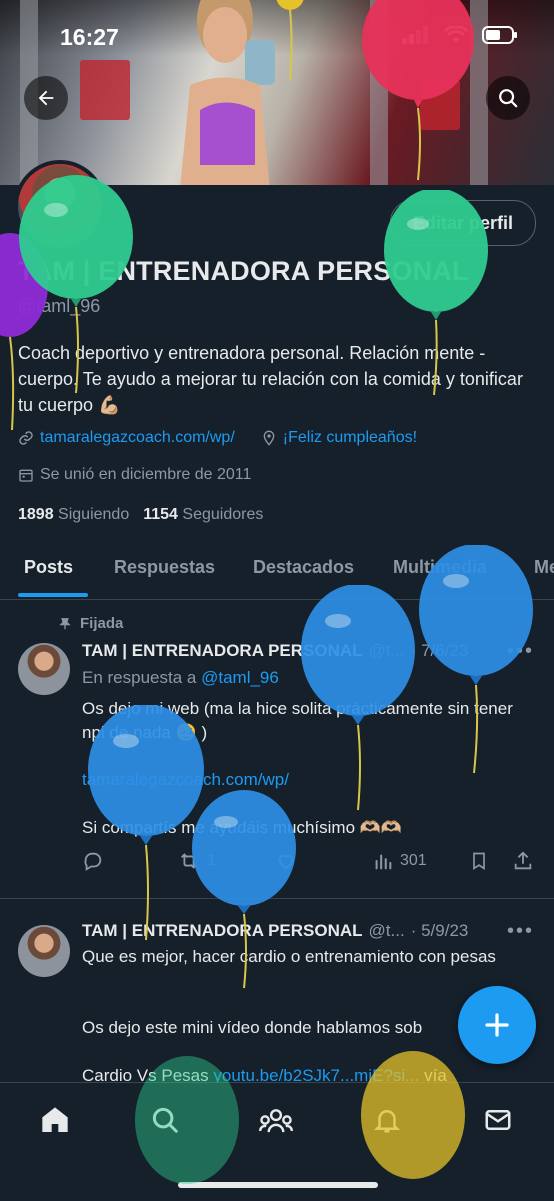 The image size is (554, 1201). I want to click on bookmark-button, so click(479, 861).